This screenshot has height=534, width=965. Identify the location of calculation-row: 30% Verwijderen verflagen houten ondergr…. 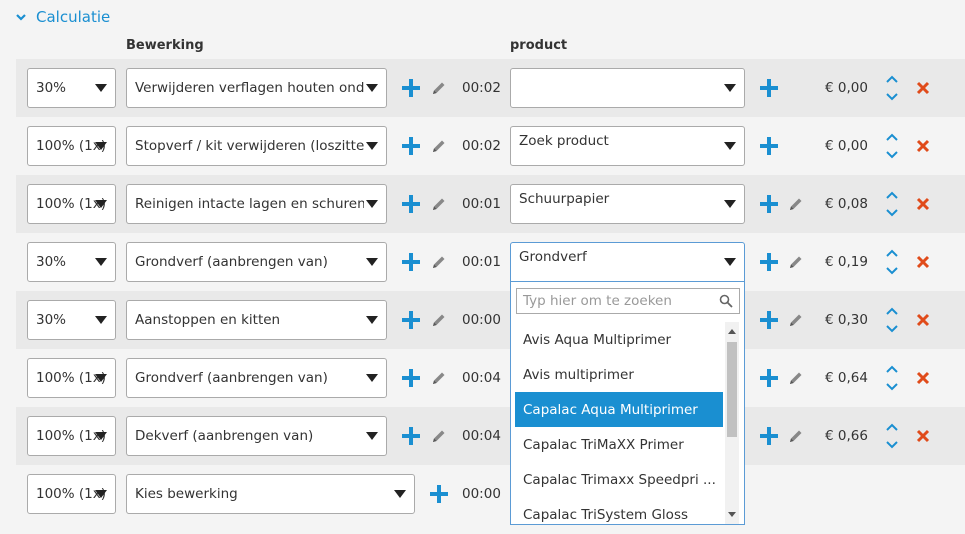
(490, 88).